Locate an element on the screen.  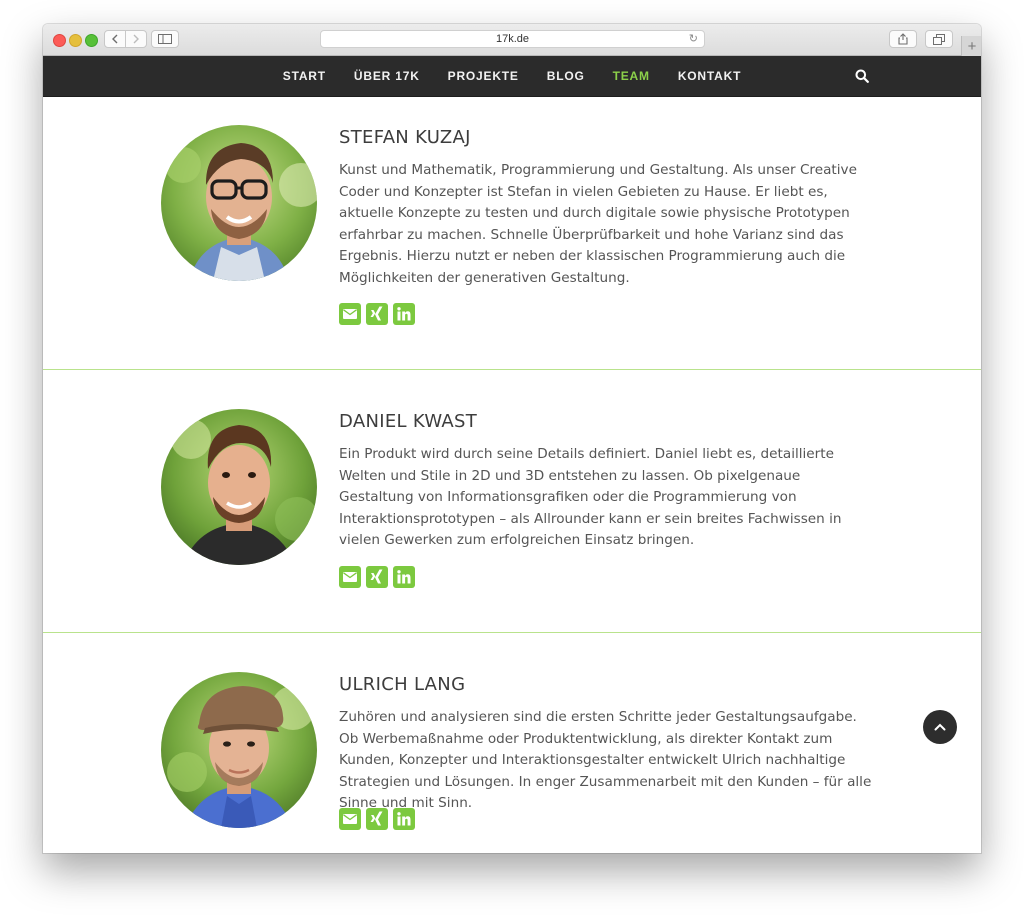
nav-item-start: START is located at coordinates (304, 76).